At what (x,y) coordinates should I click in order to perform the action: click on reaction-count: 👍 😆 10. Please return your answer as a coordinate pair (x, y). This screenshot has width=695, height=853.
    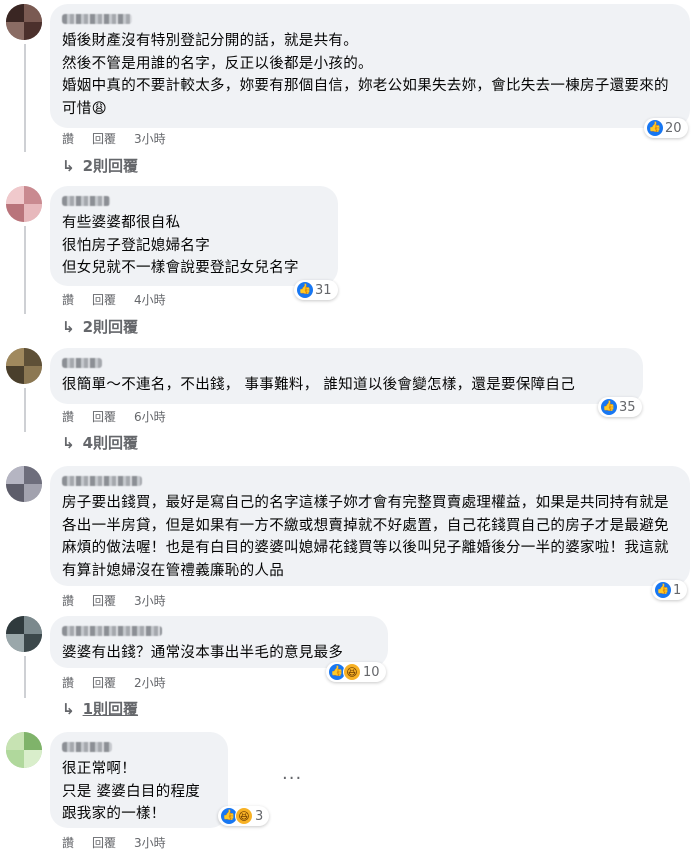
    Looking at the image, I should click on (356, 672).